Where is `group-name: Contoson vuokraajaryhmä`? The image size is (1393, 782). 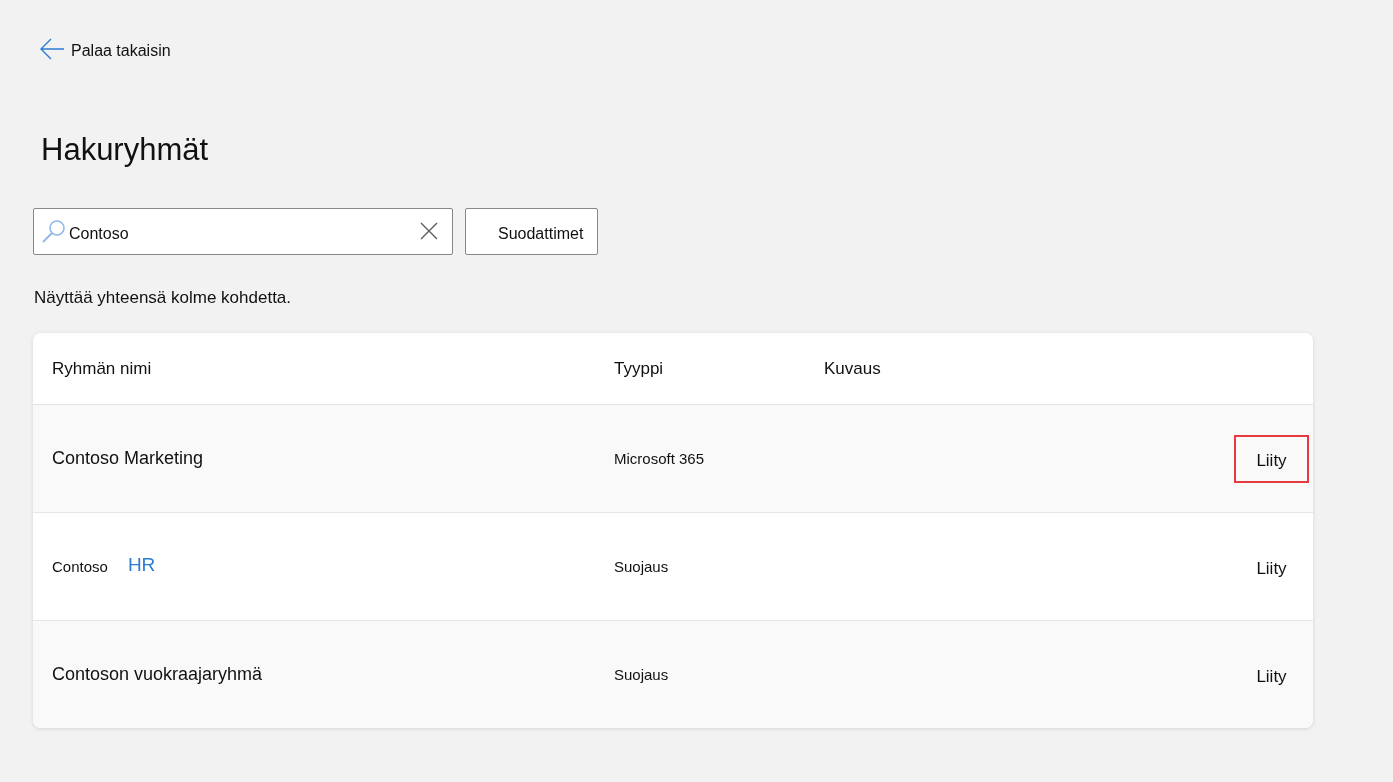 group-name: Contoson vuokraajaryhmä is located at coordinates (157, 674).